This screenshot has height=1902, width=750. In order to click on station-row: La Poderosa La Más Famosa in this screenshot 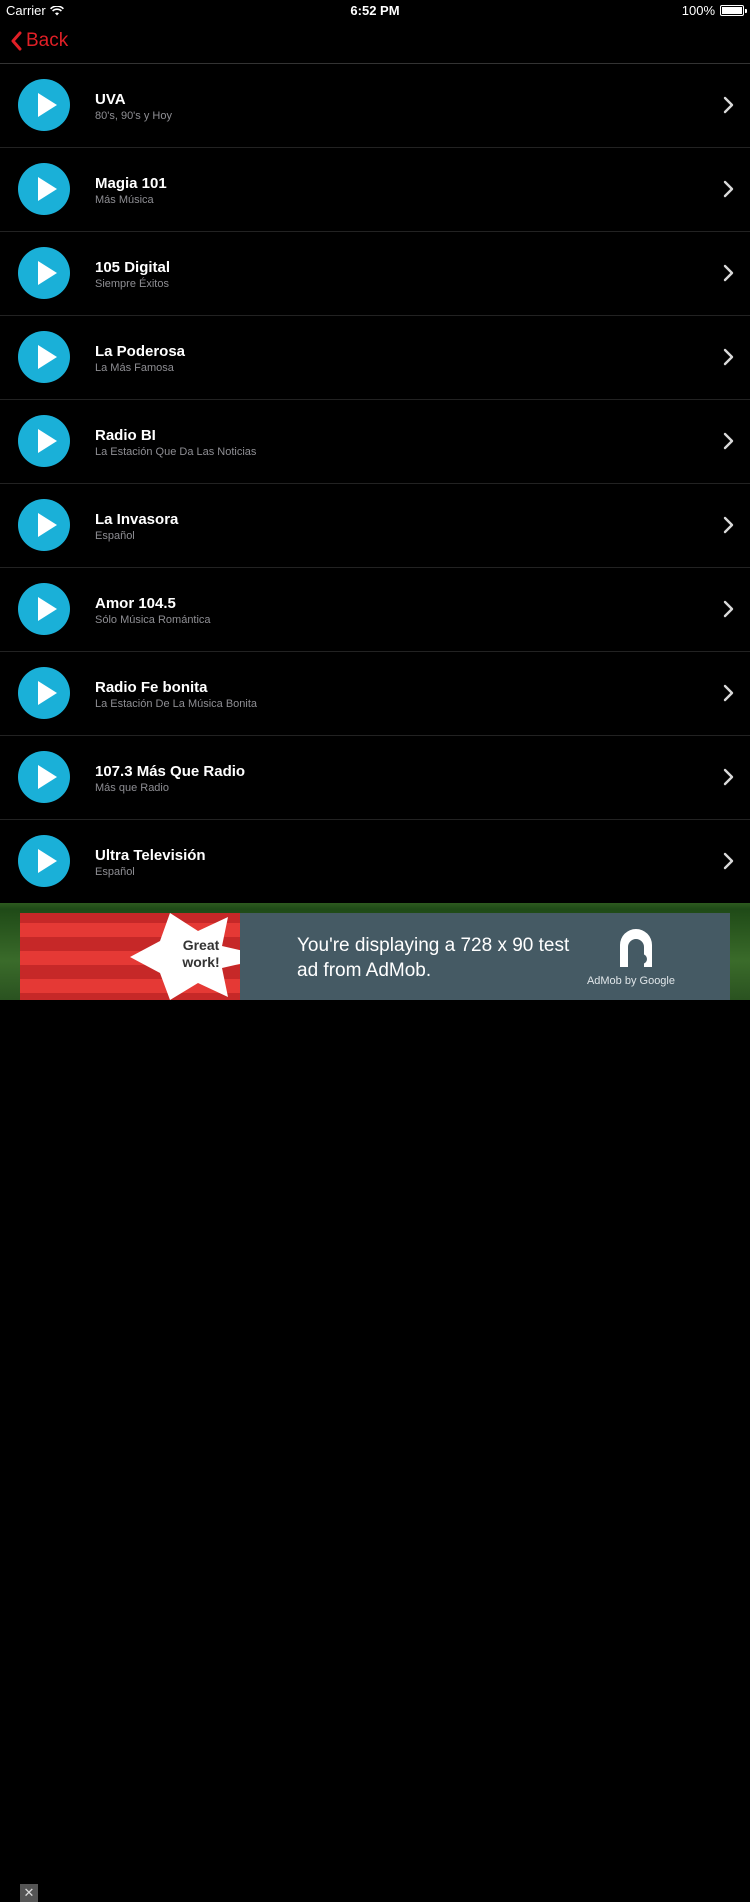, I will do `click(375, 358)`.